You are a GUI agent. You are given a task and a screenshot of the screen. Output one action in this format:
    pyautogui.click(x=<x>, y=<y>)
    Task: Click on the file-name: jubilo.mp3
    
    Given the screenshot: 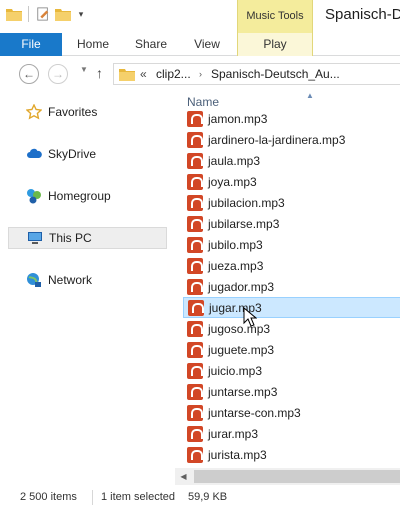 What is the action you would take?
    pyautogui.click(x=235, y=244)
    